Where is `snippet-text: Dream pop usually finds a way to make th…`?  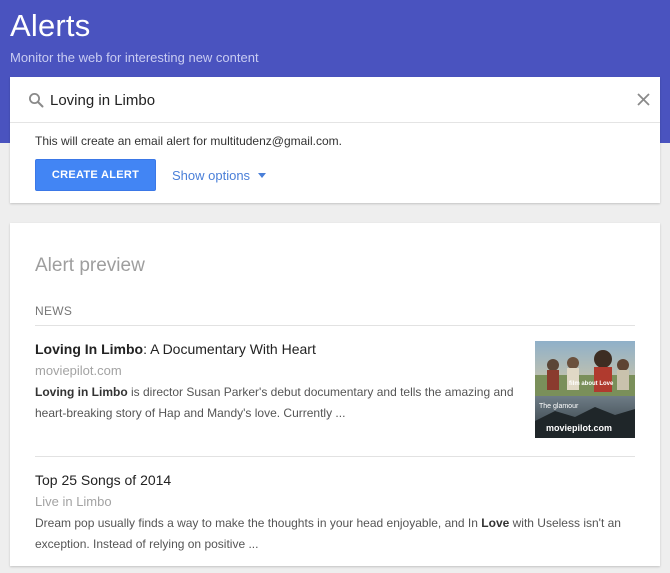 snippet-text: Dream pop usually finds a way to make th… is located at coordinates (258, 523).